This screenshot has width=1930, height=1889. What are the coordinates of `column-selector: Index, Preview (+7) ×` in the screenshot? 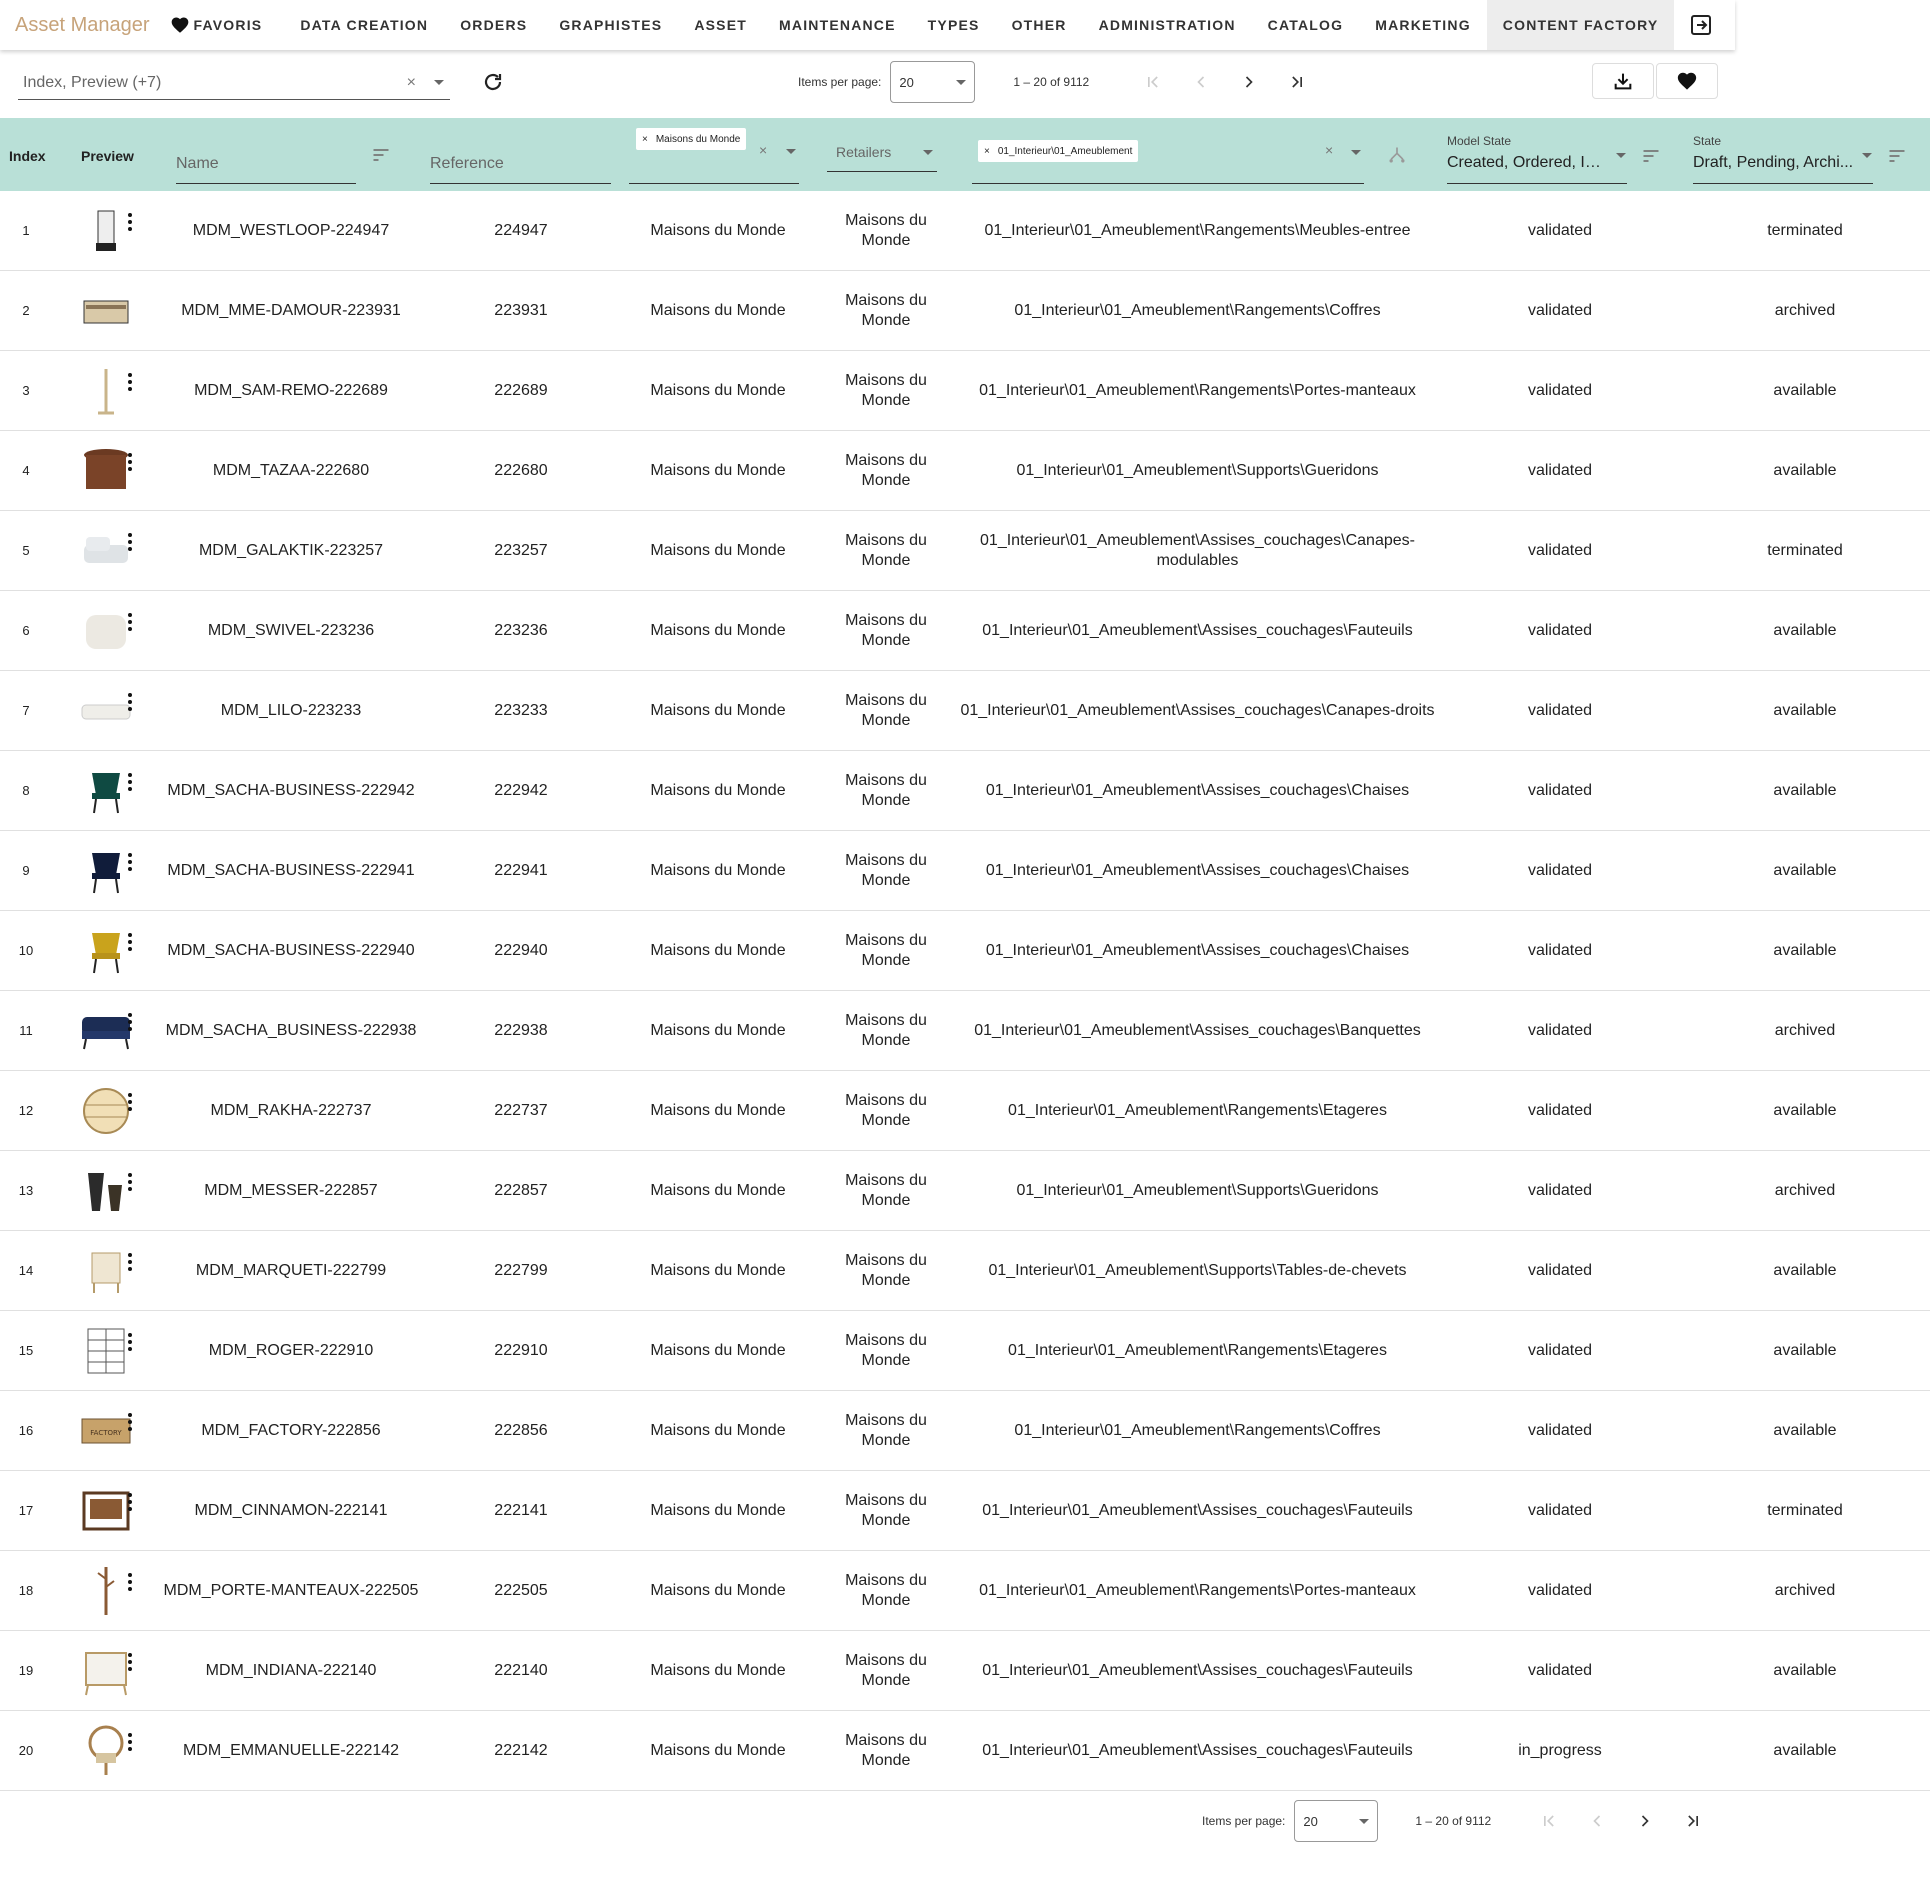 It's located at (234, 83).